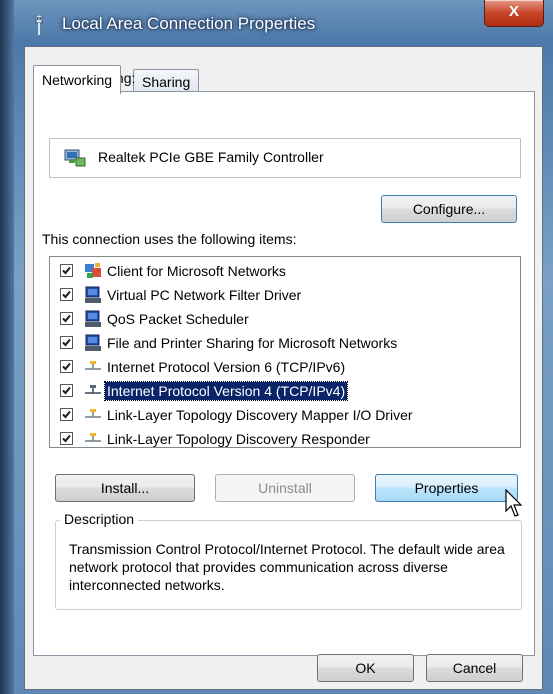 The height and width of the screenshot is (694, 553). I want to click on list-item: Virtual PC Network Filter Driver, so click(284, 295).